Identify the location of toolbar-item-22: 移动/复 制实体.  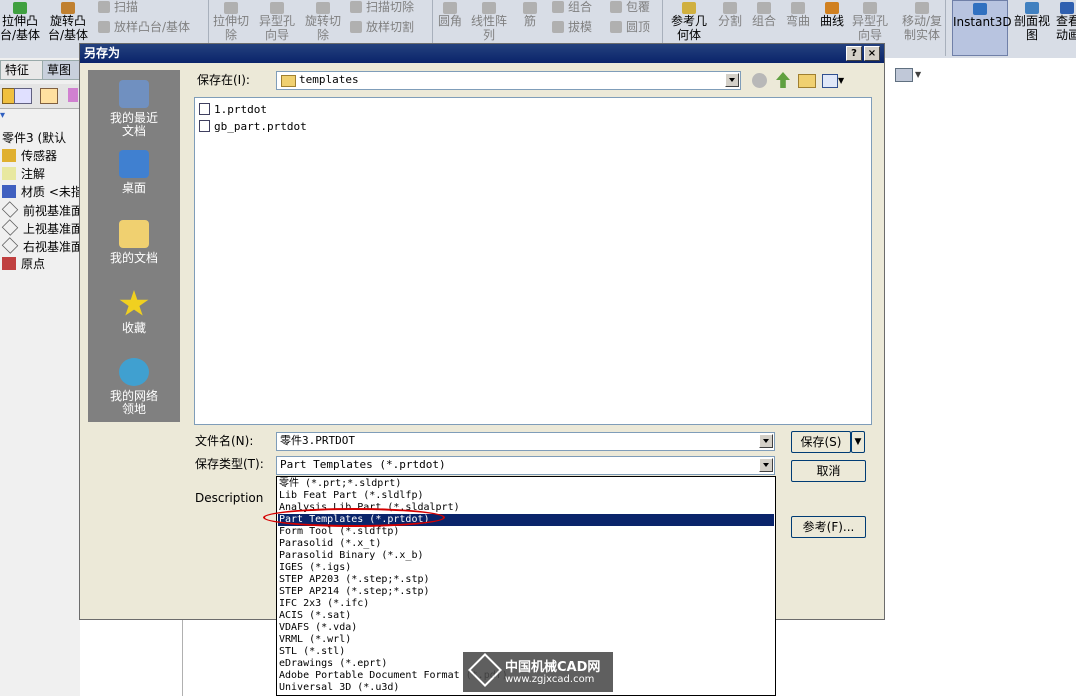
(922, 21).